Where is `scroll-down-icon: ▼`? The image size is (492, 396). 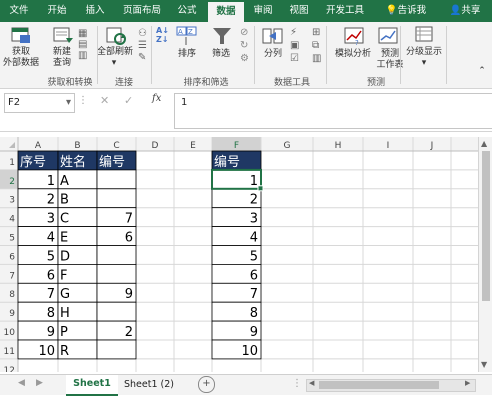
scroll-down-icon: ▼ is located at coordinates (484, 364).